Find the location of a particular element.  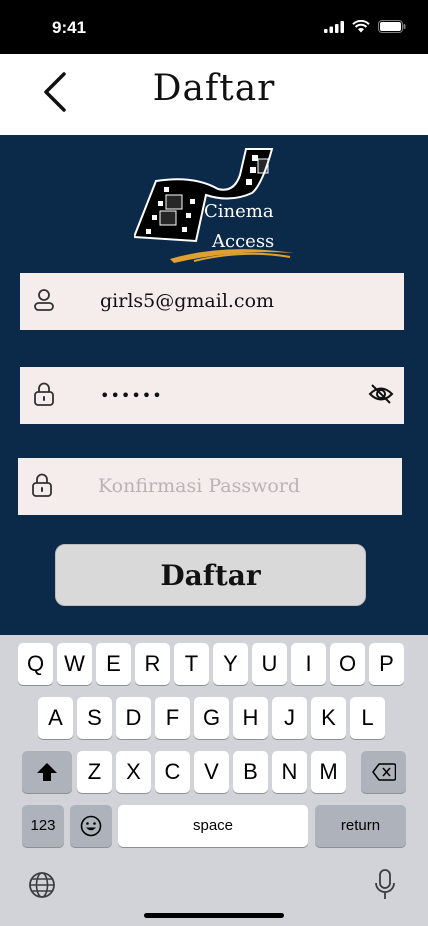

battery-icon is located at coordinates (392, 26).